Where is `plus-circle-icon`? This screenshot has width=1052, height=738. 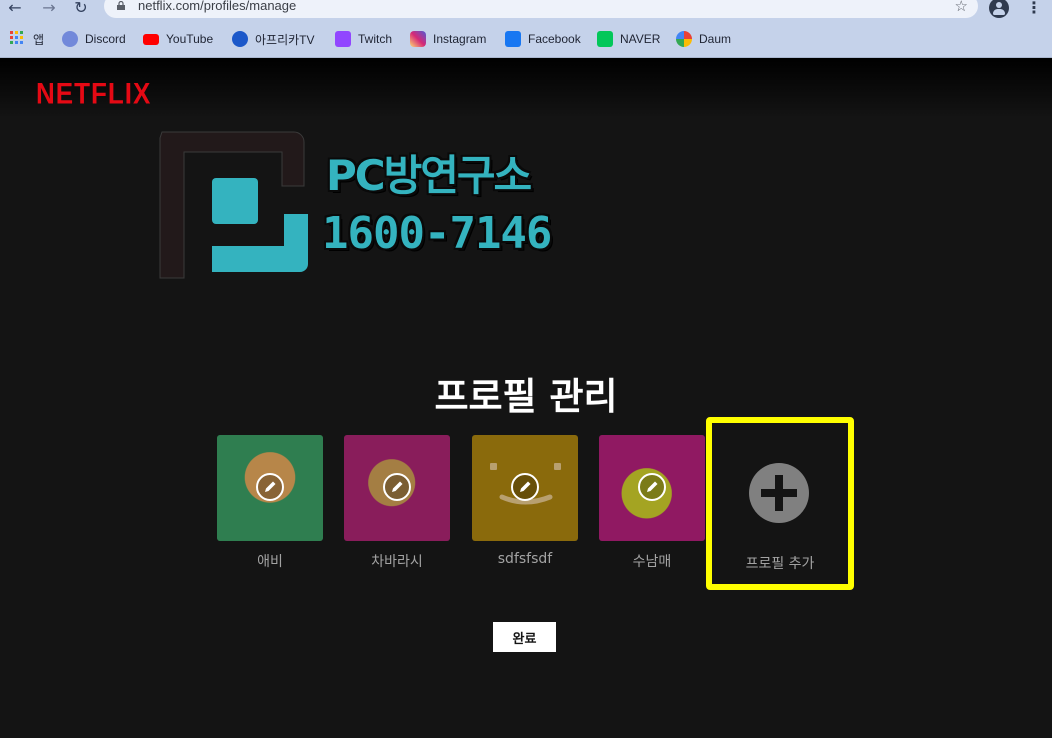 plus-circle-icon is located at coordinates (779, 493).